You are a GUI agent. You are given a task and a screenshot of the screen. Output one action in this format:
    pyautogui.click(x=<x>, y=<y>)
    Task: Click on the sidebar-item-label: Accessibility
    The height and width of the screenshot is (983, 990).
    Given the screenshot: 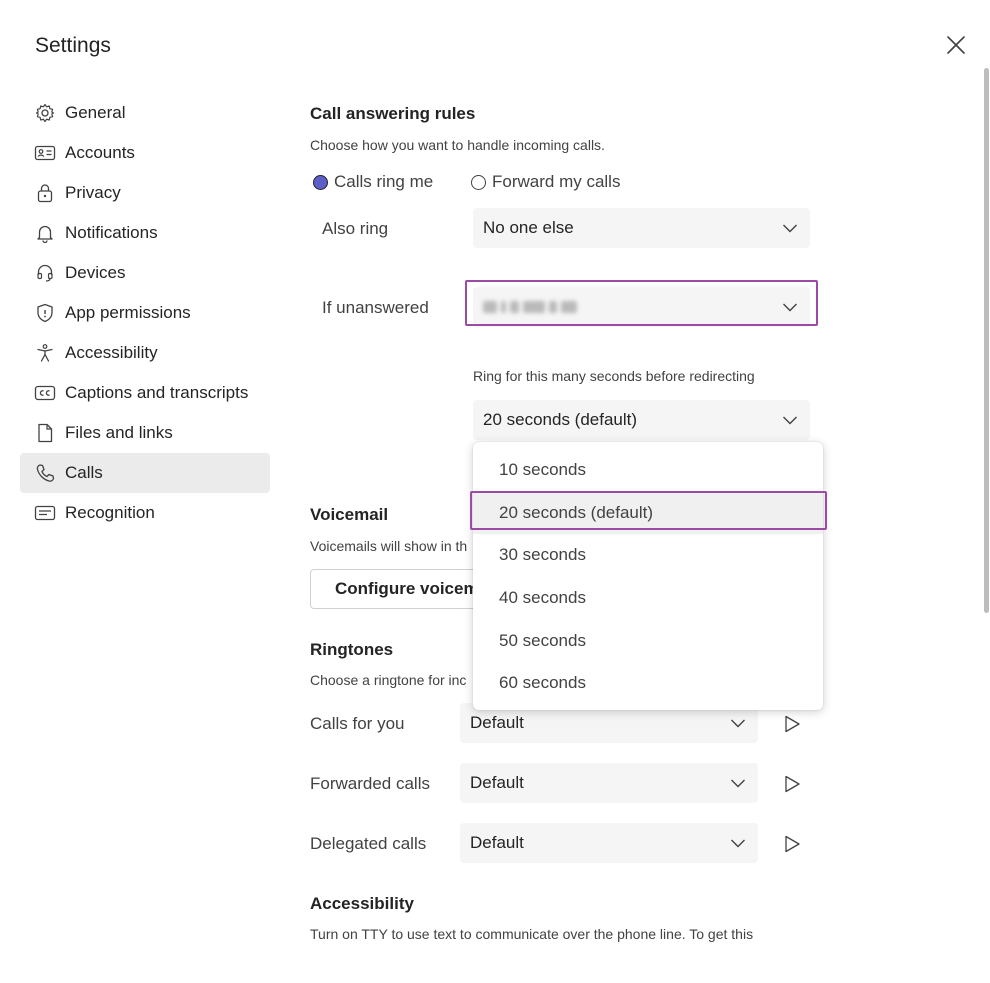 What is the action you would take?
    pyautogui.click(x=111, y=352)
    